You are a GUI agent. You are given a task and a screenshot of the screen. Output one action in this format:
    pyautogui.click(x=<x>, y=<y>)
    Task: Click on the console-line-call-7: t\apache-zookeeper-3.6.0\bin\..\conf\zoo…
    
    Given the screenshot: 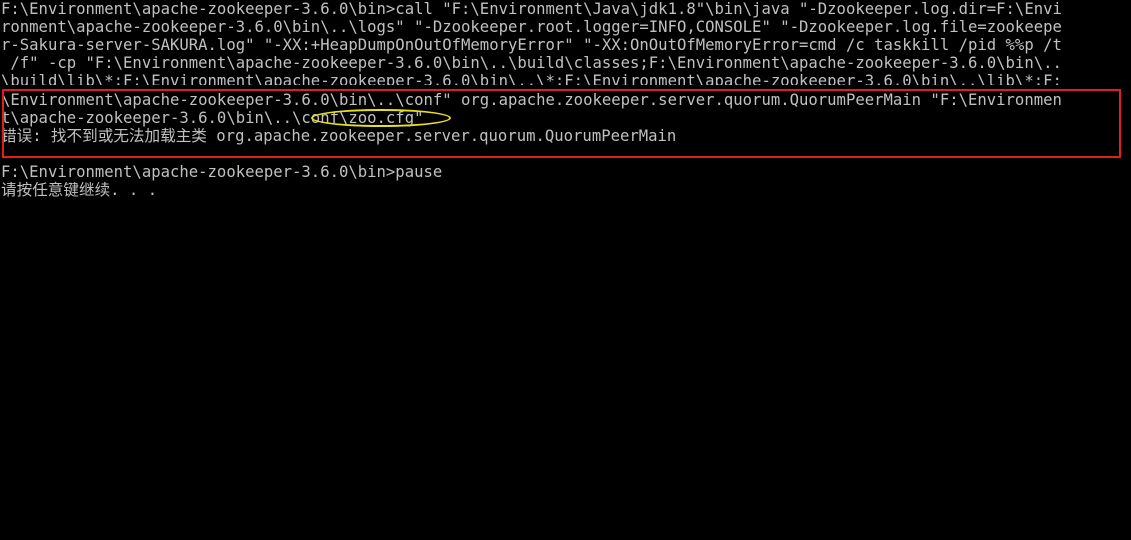 What is the action you would take?
    pyautogui.click(x=212, y=118)
    